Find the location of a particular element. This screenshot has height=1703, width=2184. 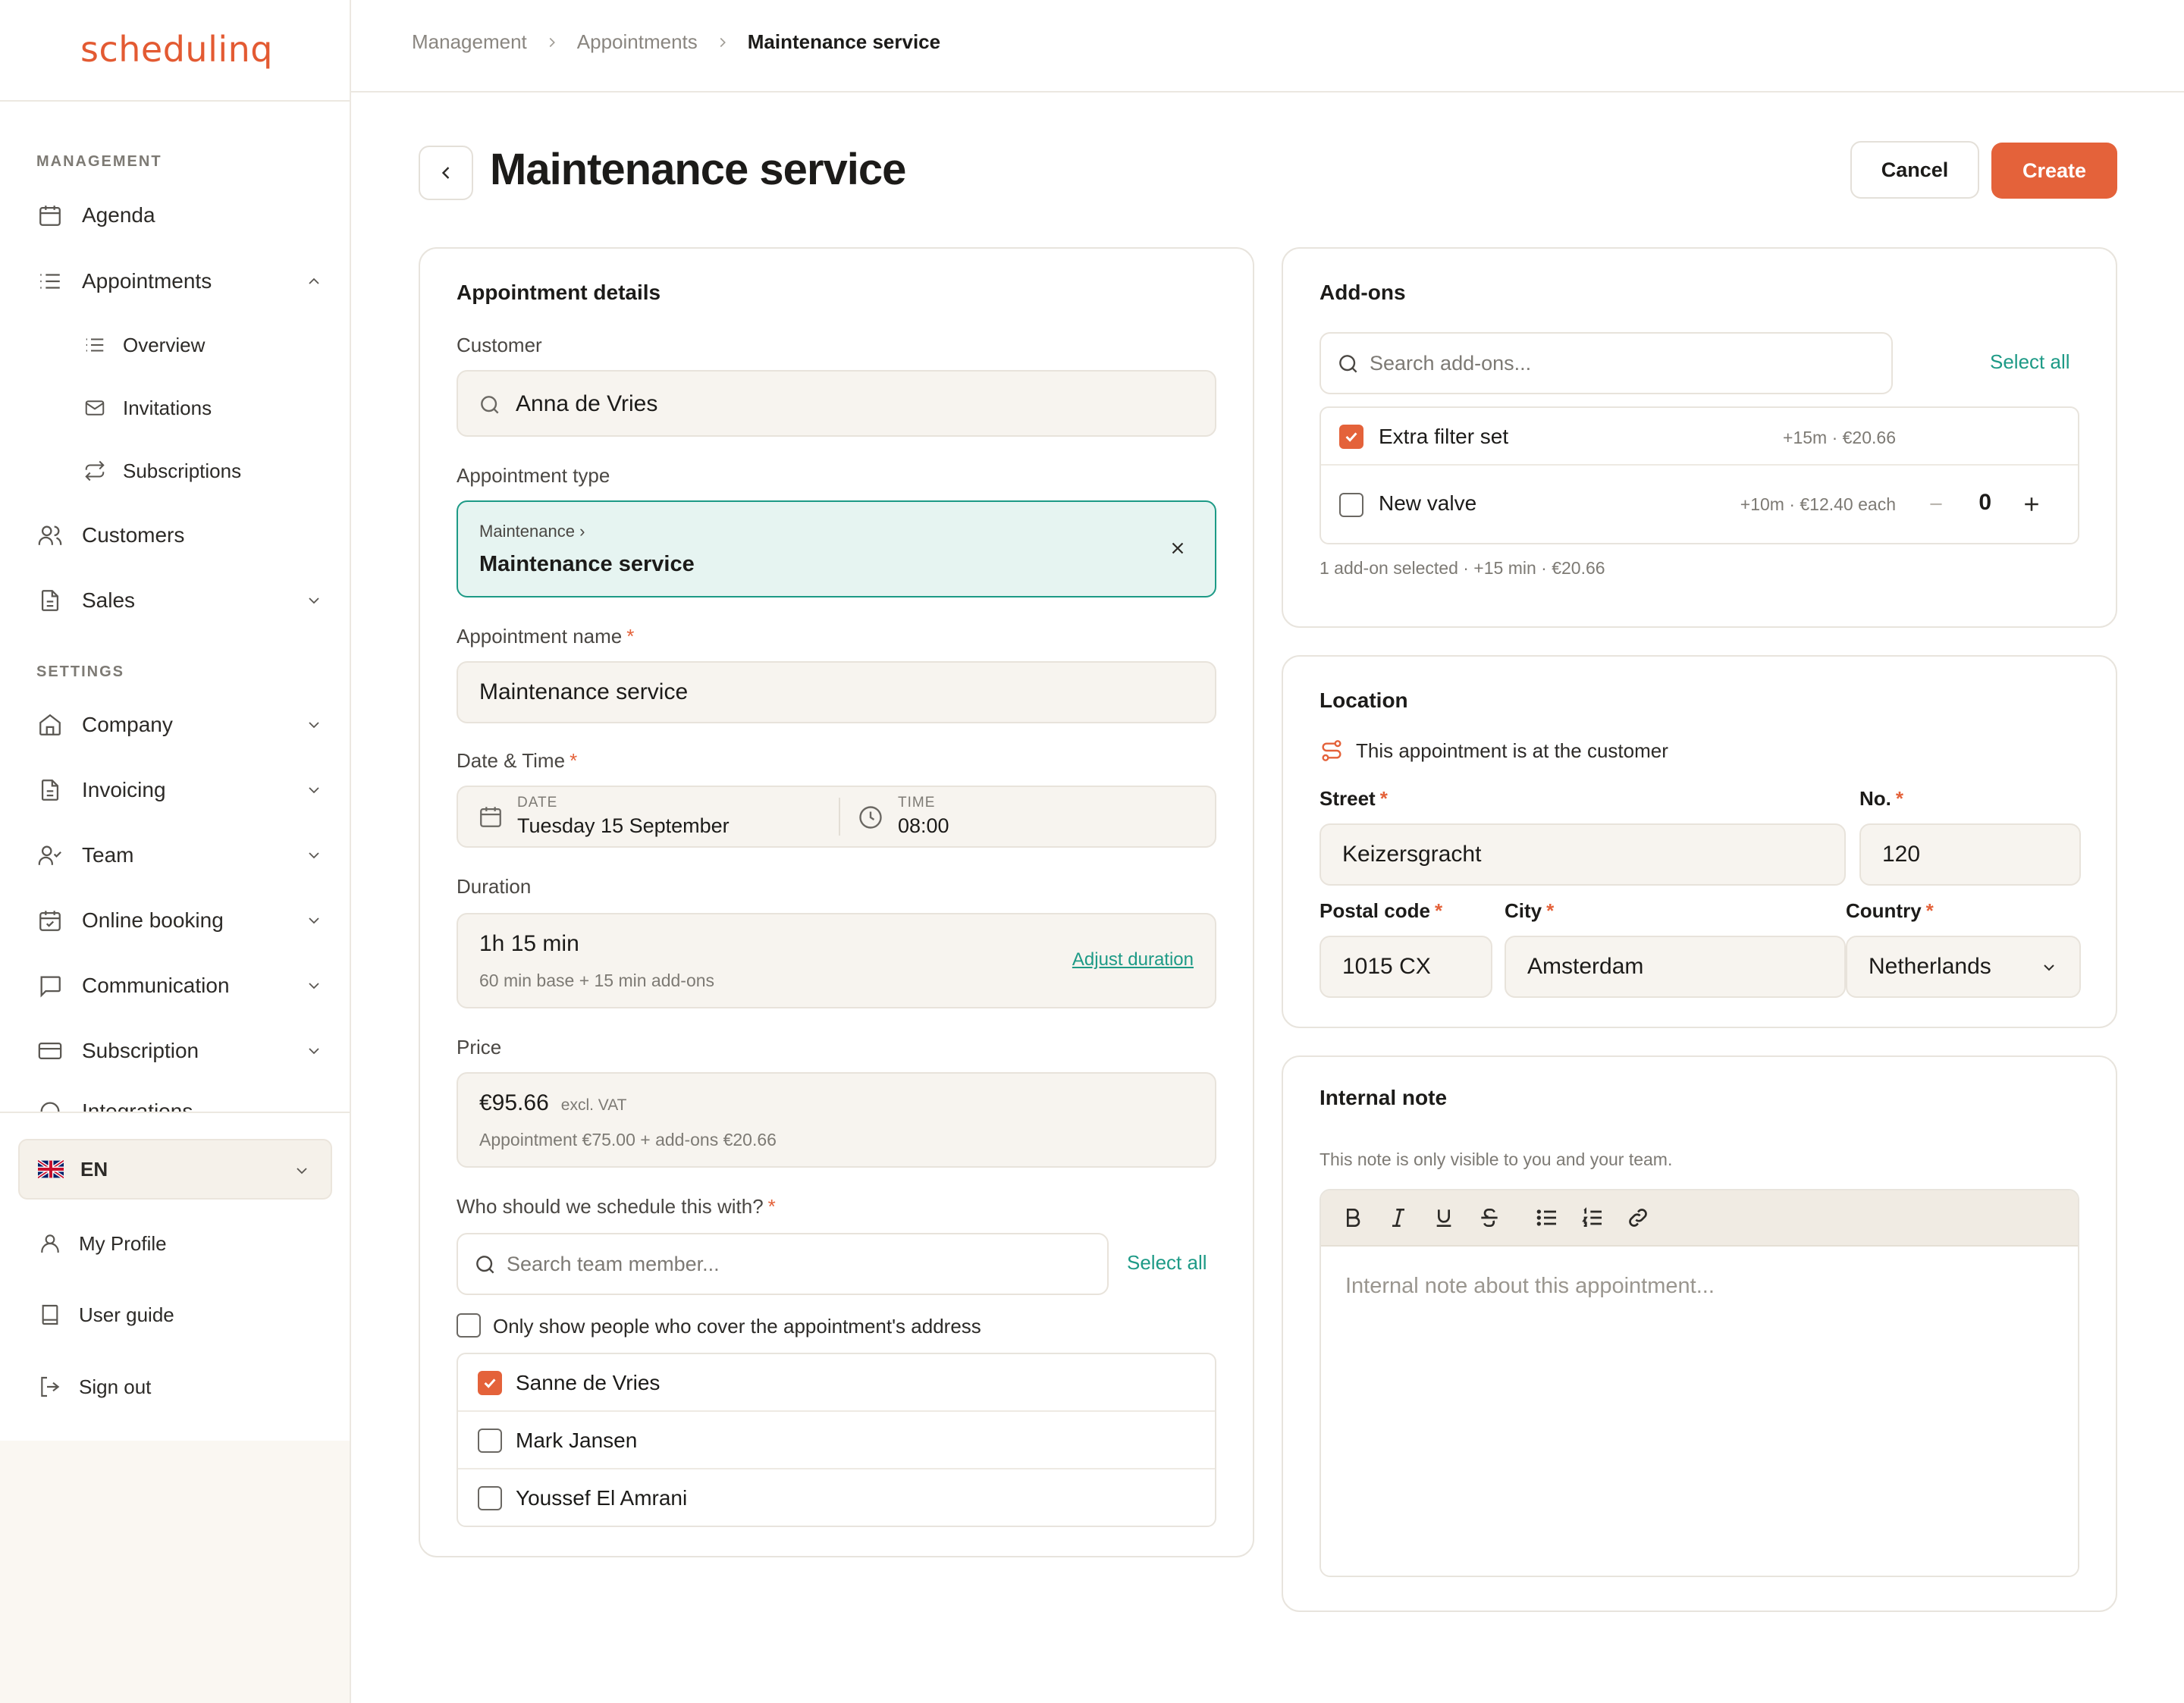

select-all-addons-link: Select all is located at coordinates (2030, 362).